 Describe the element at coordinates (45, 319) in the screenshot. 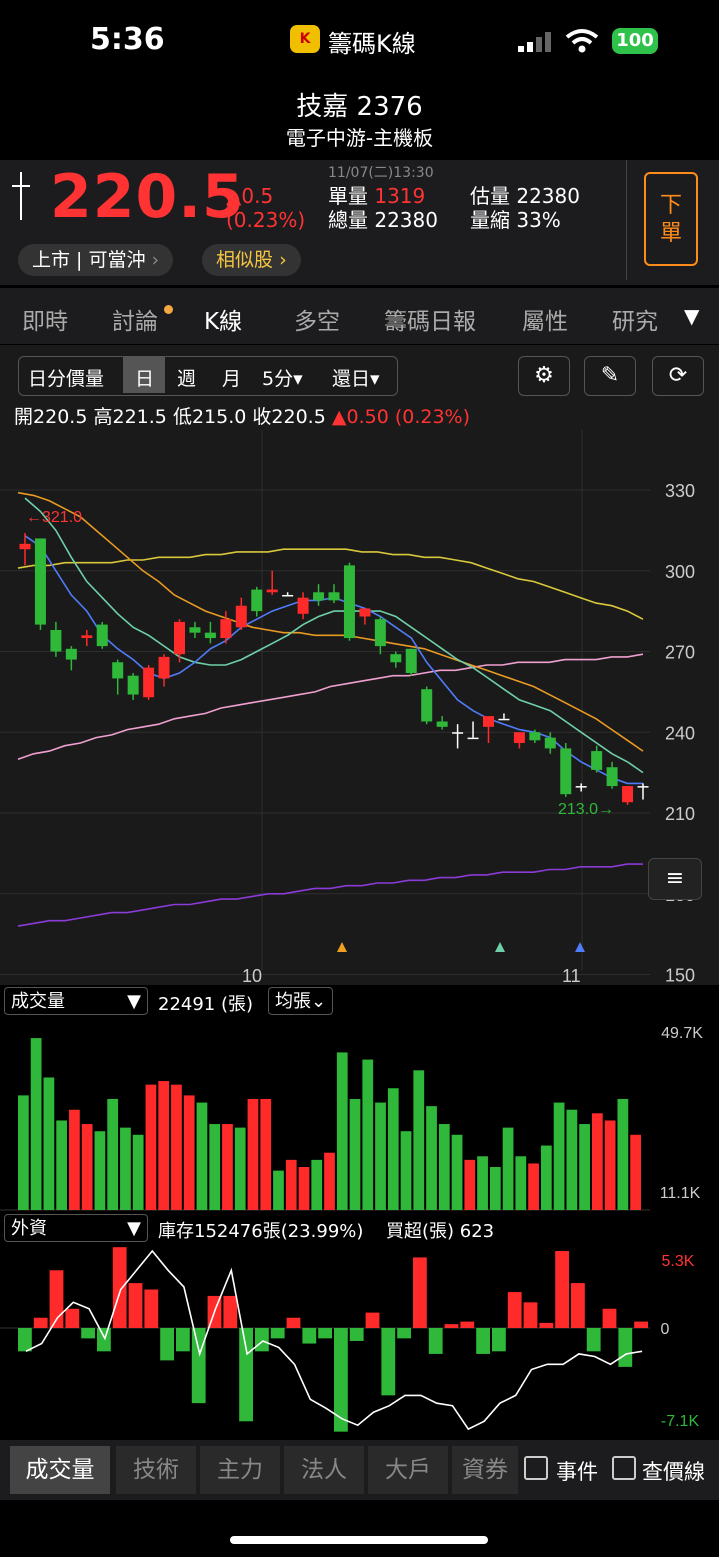

I see `tab-realtime: 即時` at that location.